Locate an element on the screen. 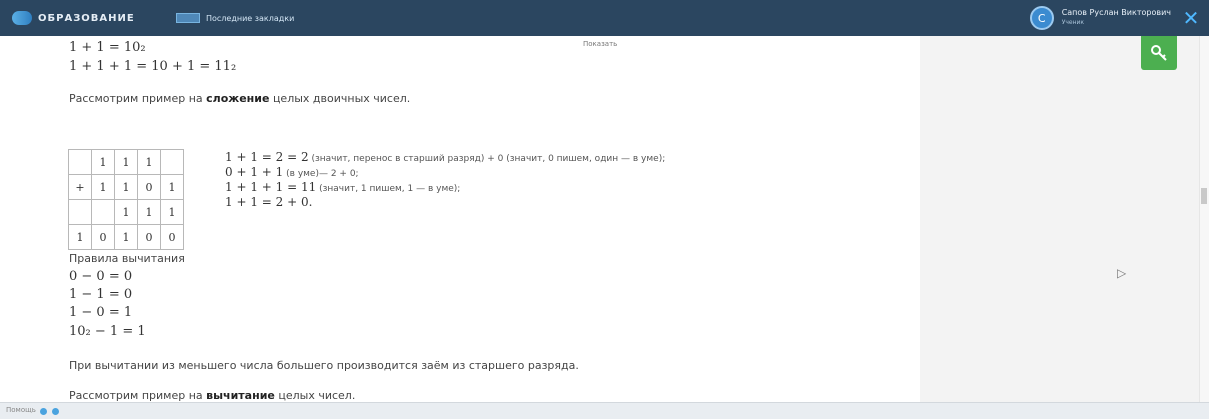 The width and height of the screenshot is (1209, 419). logo-text: образование is located at coordinates (86, 18).